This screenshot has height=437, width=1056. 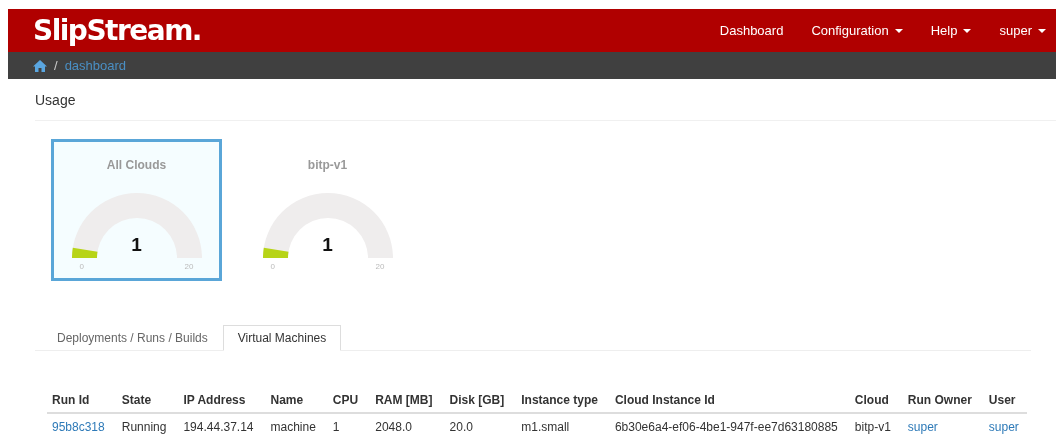 What do you see at coordinates (857, 30) in the screenshot?
I see `nav-link: Configuration` at bounding box center [857, 30].